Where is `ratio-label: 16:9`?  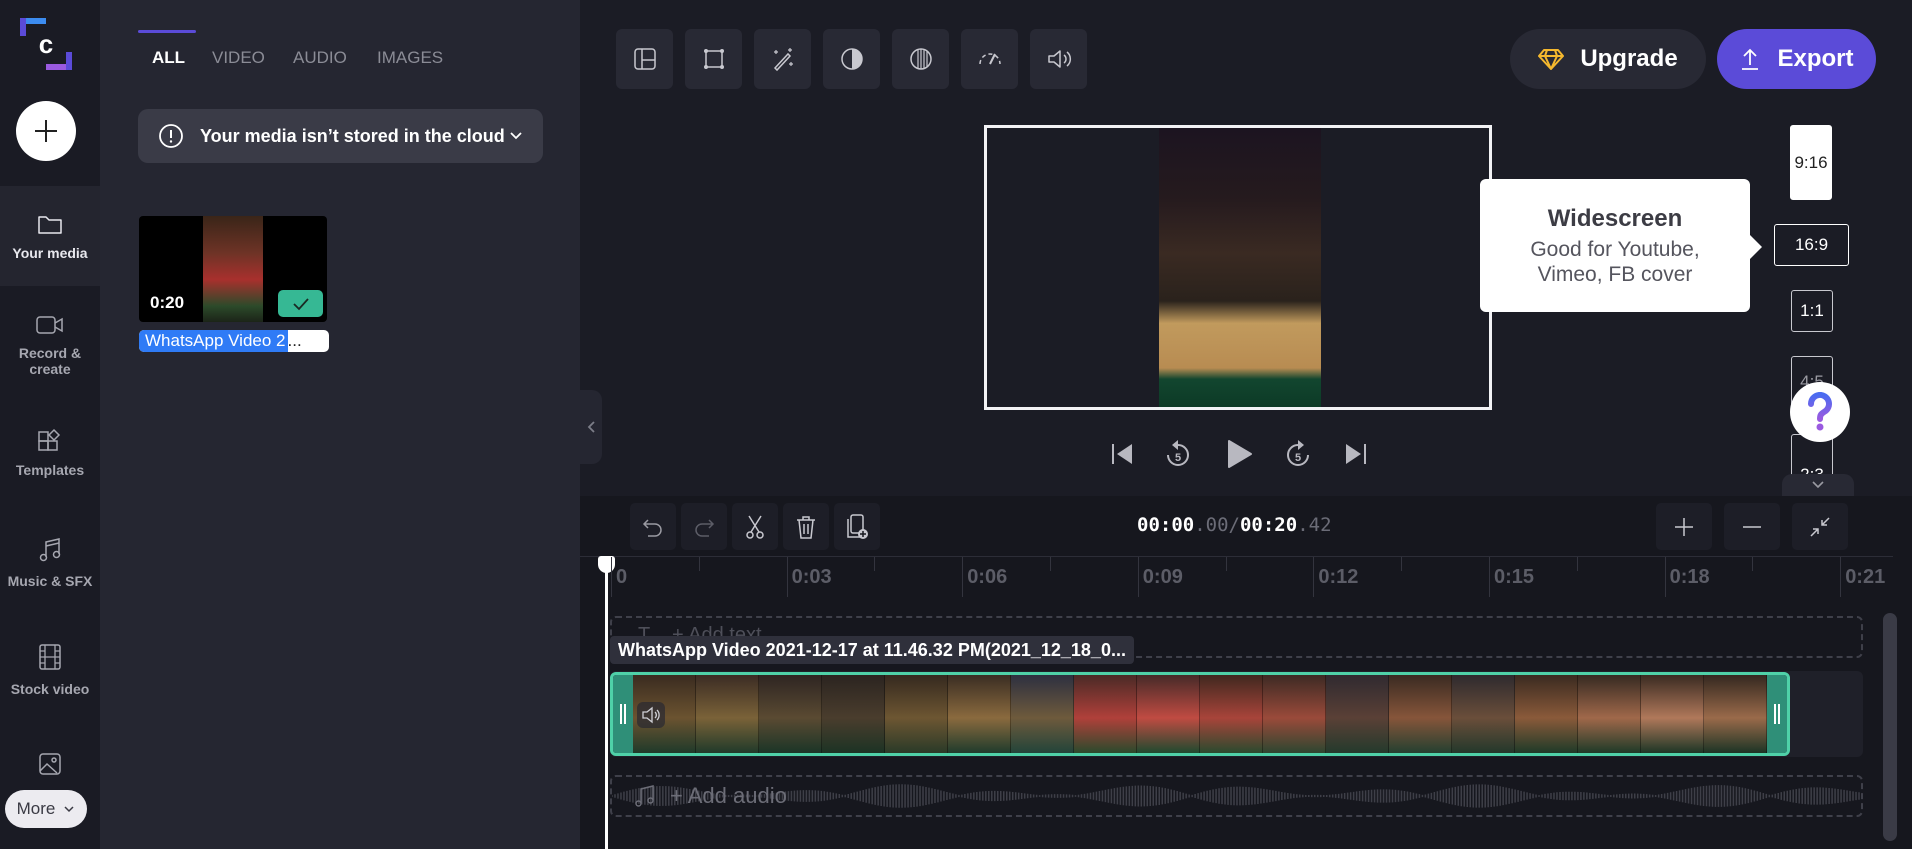
ratio-label: 16:9 is located at coordinates (1811, 244).